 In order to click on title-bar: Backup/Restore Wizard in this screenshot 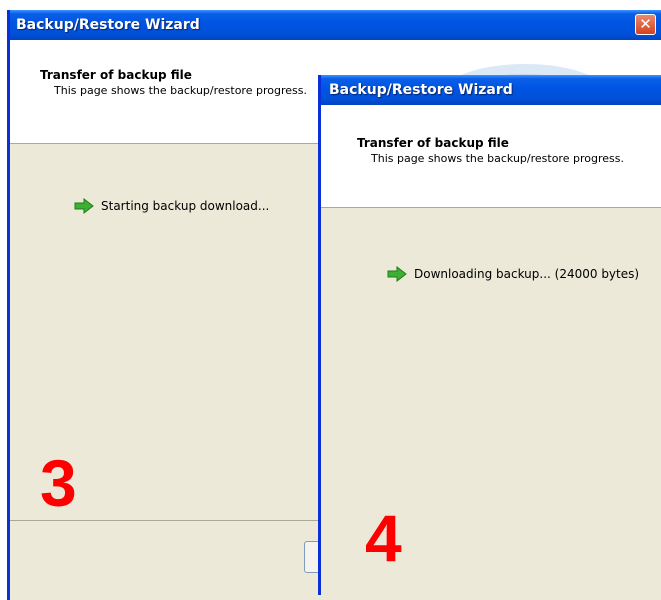, I will do `click(491, 90)`.